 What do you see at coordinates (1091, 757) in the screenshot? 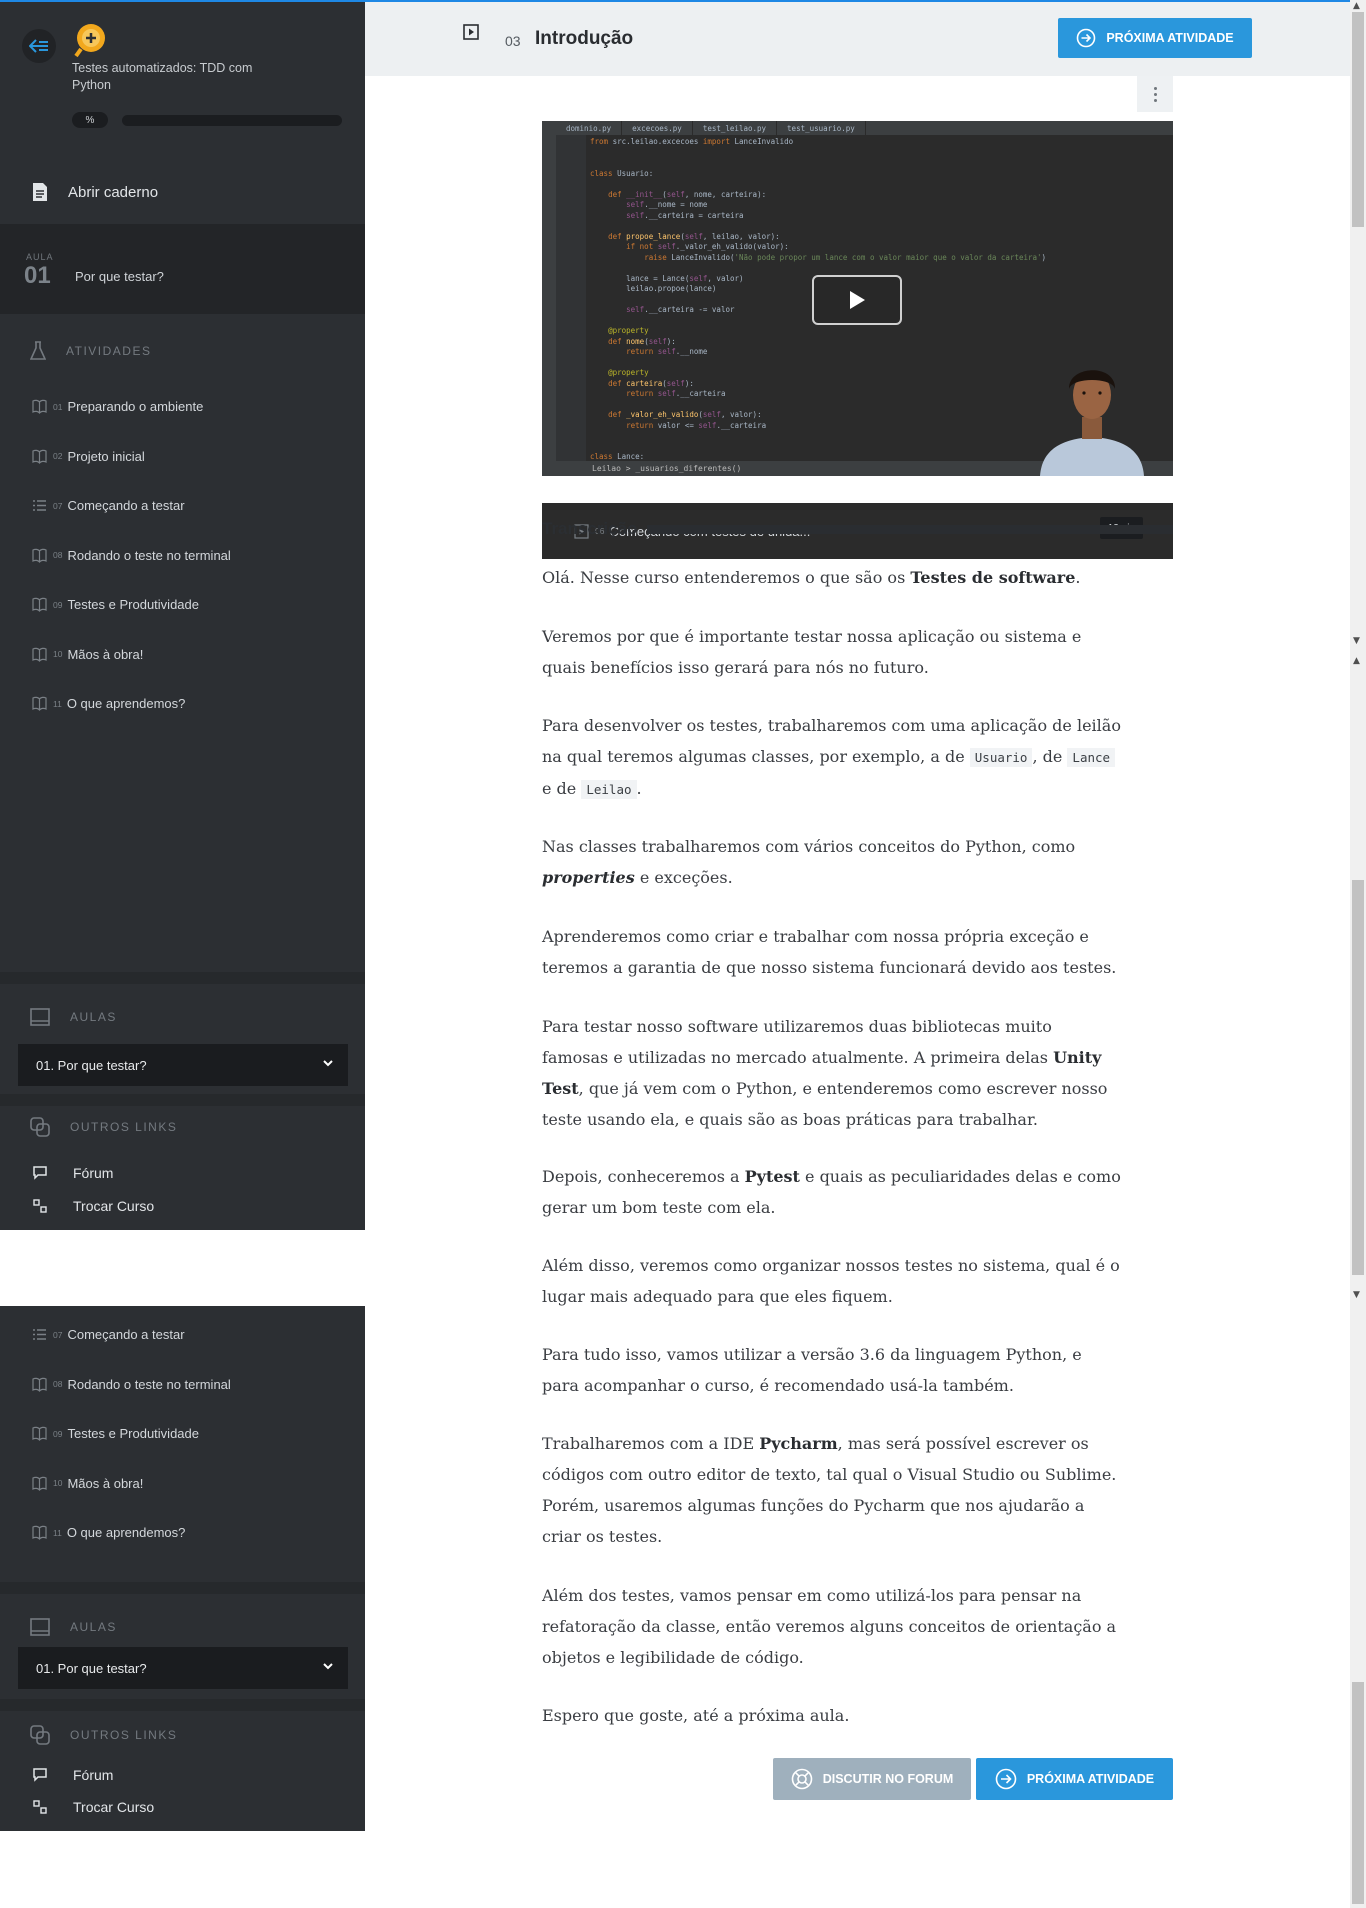
I see `inline-code: Lance` at bounding box center [1091, 757].